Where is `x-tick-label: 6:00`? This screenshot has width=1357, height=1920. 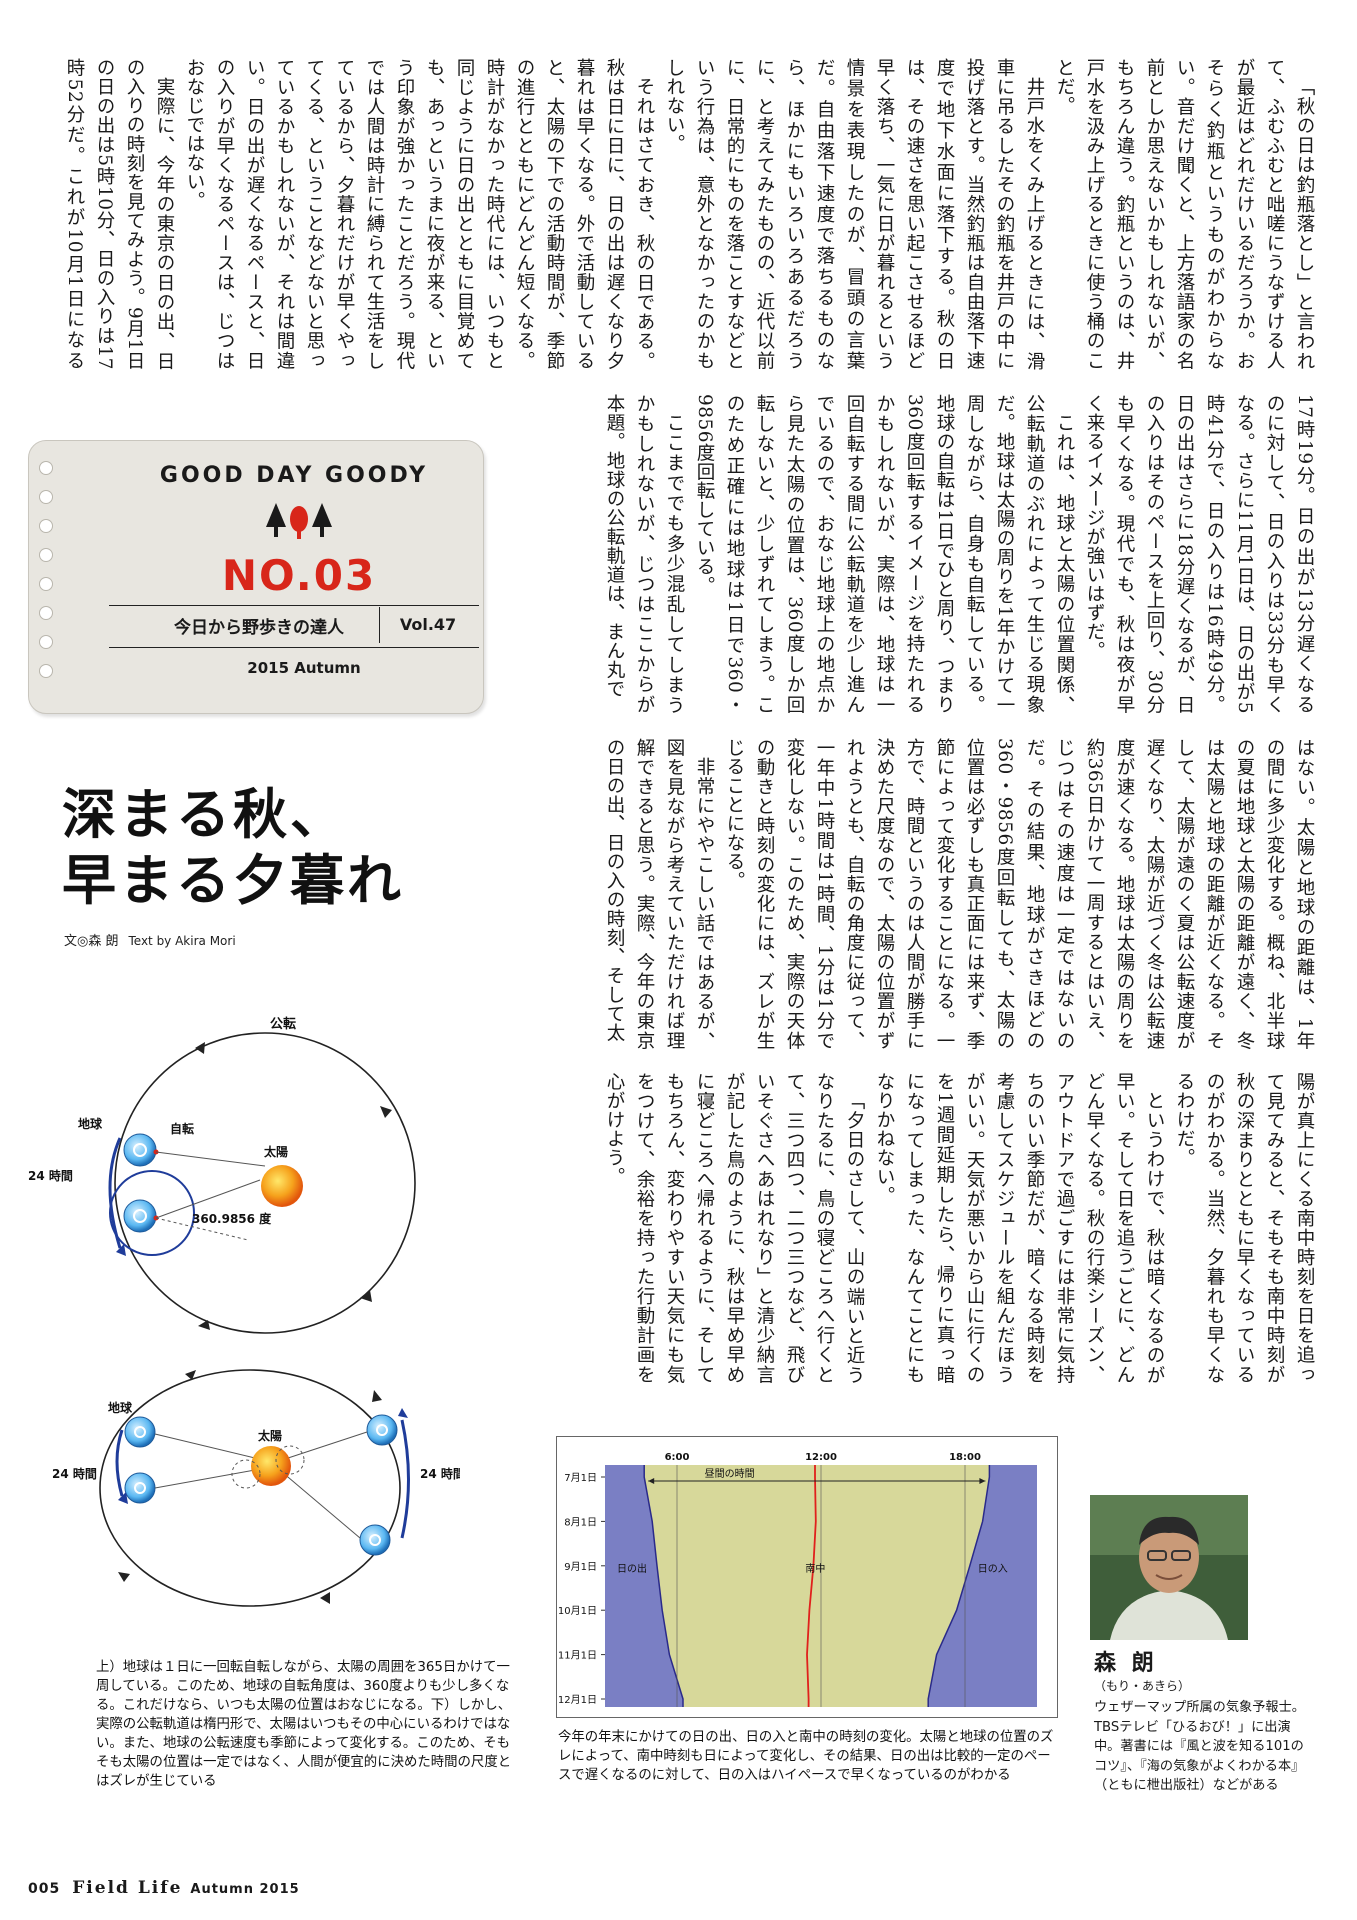
x-tick-label: 6:00 is located at coordinates (677, 1457).